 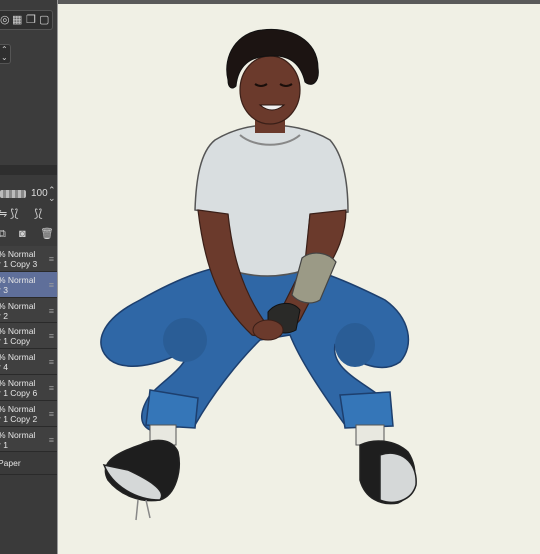 I want to click on clip-icon: ⇋, so click(x=3, y=214).